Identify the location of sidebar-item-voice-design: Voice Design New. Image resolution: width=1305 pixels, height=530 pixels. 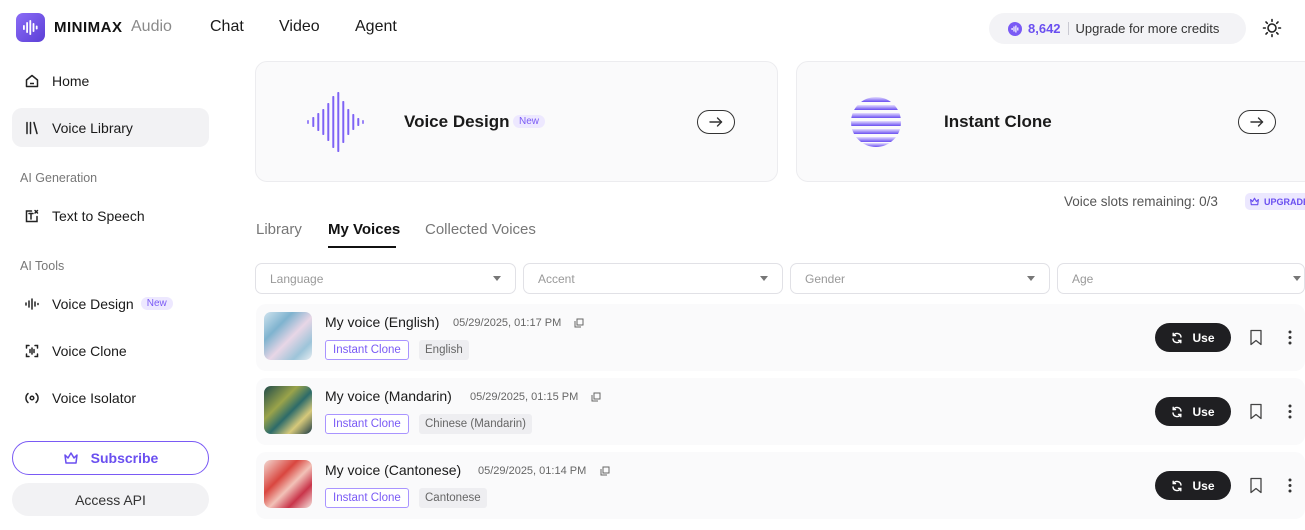
(110, 303).